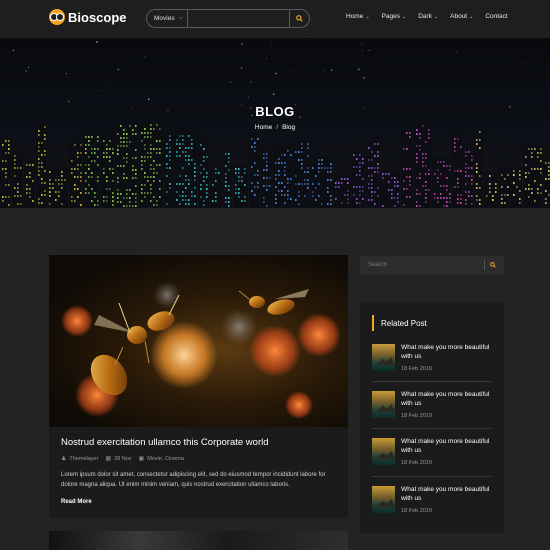 The image size is (550, 550). I want to click on brand-name: Bioscope, so click(97, 17).